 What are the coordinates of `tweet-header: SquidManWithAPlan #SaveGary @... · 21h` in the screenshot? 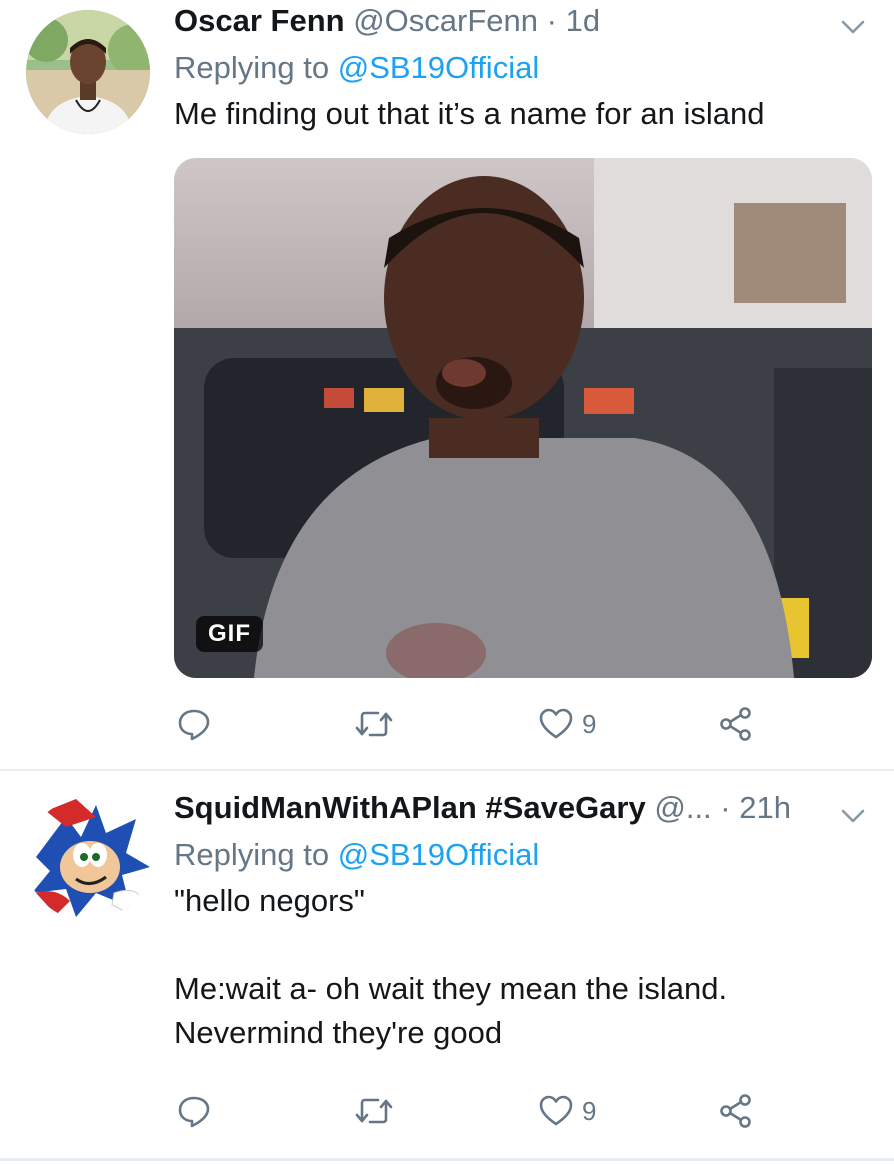 It's located at (520, 808).